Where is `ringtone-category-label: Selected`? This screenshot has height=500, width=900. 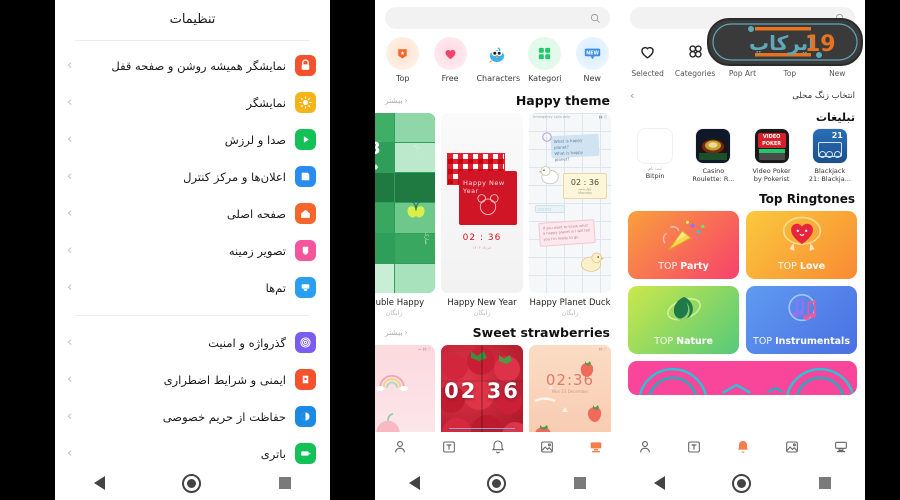
ringtone-category-label: Selected is located at coordinates (647, 73).